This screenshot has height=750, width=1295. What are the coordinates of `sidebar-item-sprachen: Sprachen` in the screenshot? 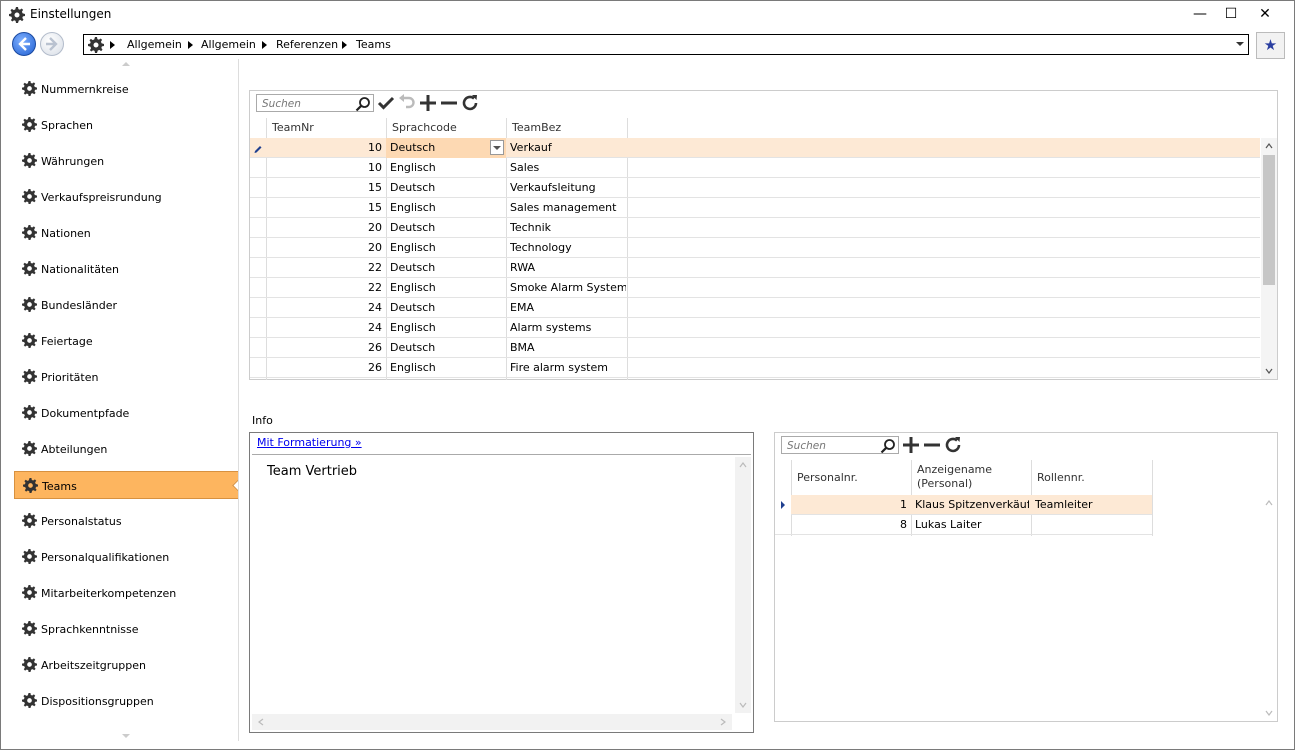 It's located at (126, 125).